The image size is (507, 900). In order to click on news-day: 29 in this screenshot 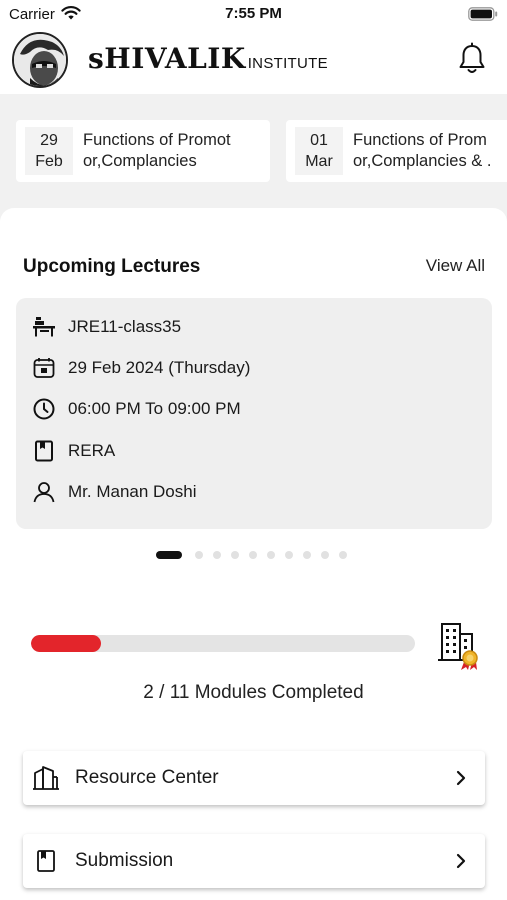, I will do `click(49, 140)`.